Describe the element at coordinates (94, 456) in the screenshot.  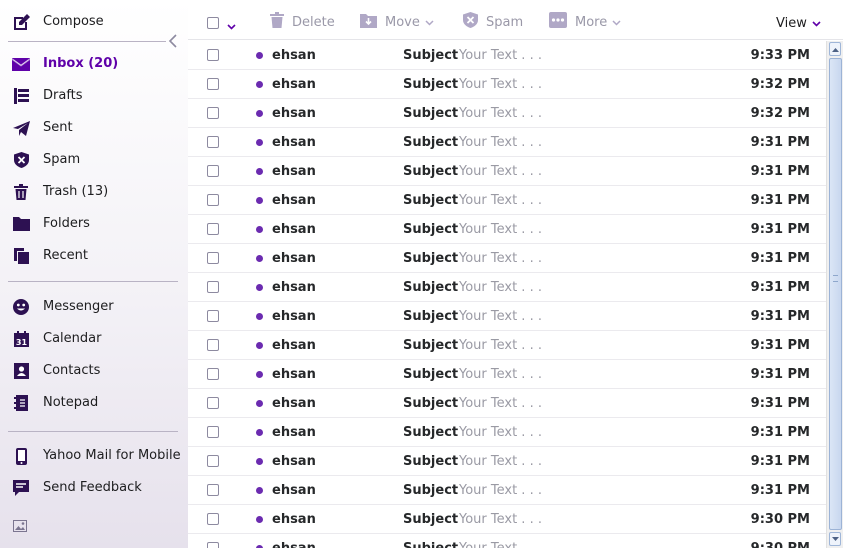
I see `sidebar-item-yahoo-mail-mobile: Yahoo Mail for Mobile` at that location.